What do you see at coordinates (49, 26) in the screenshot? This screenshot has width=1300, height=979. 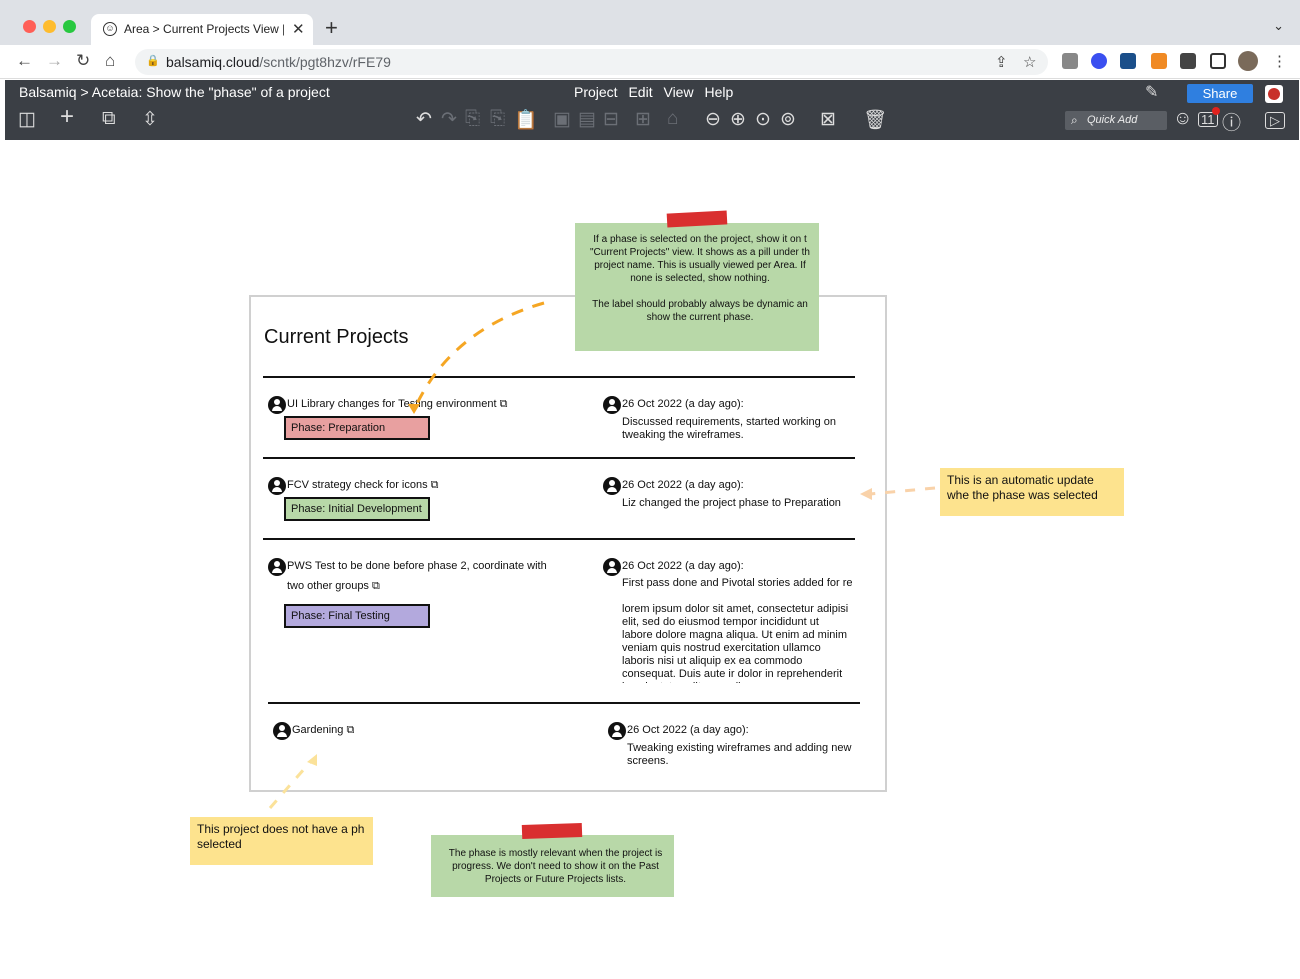 I see `minimize-window-button` at bounding box center [49, 26].